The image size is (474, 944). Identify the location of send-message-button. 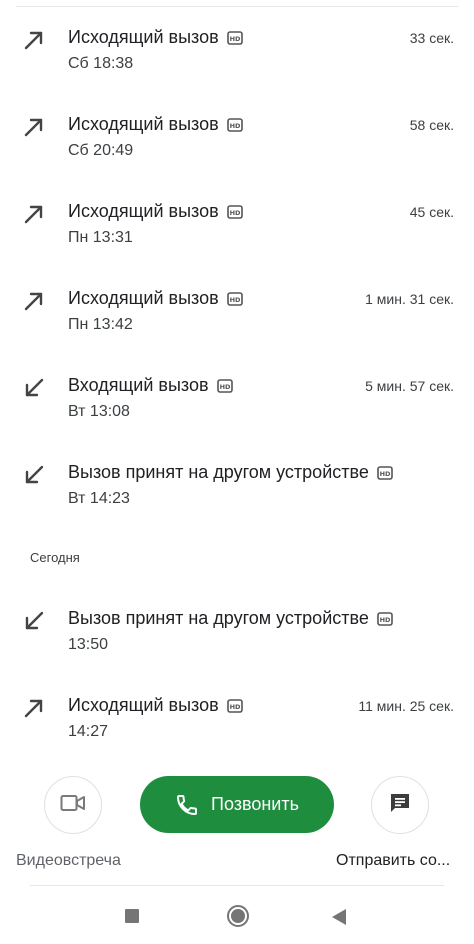
(400, 805).